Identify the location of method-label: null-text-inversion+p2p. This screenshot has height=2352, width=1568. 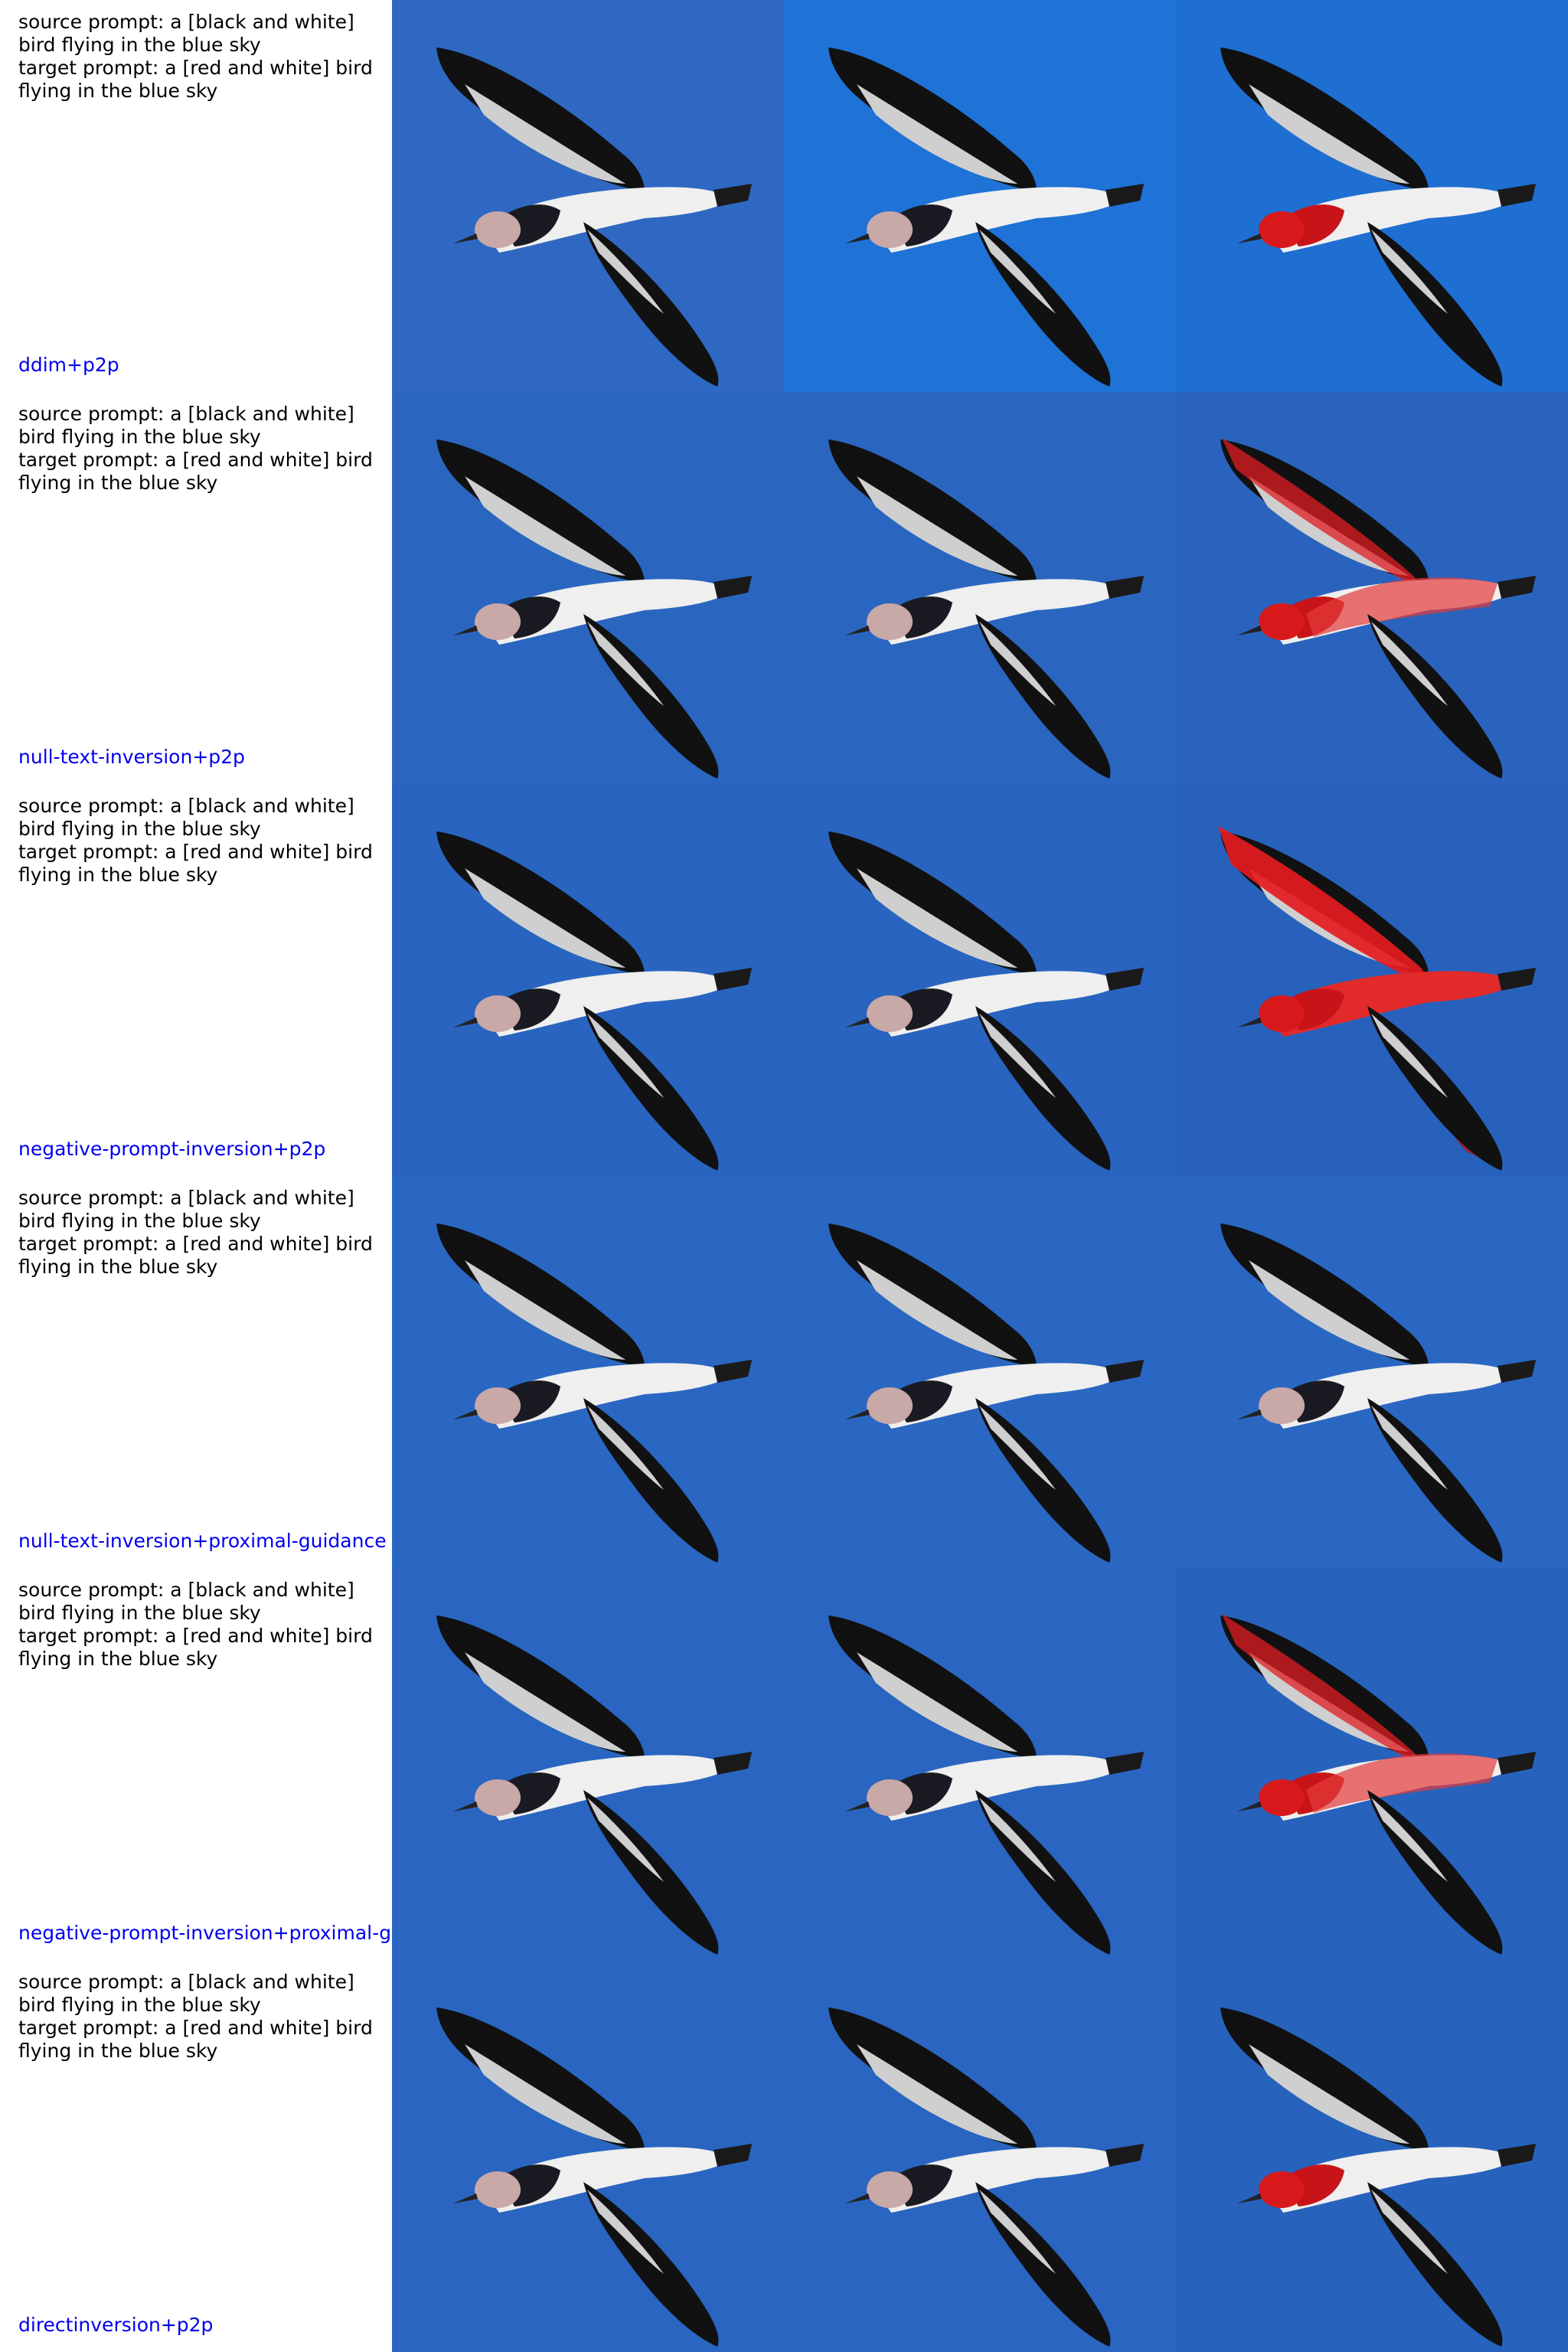
(131, 757).